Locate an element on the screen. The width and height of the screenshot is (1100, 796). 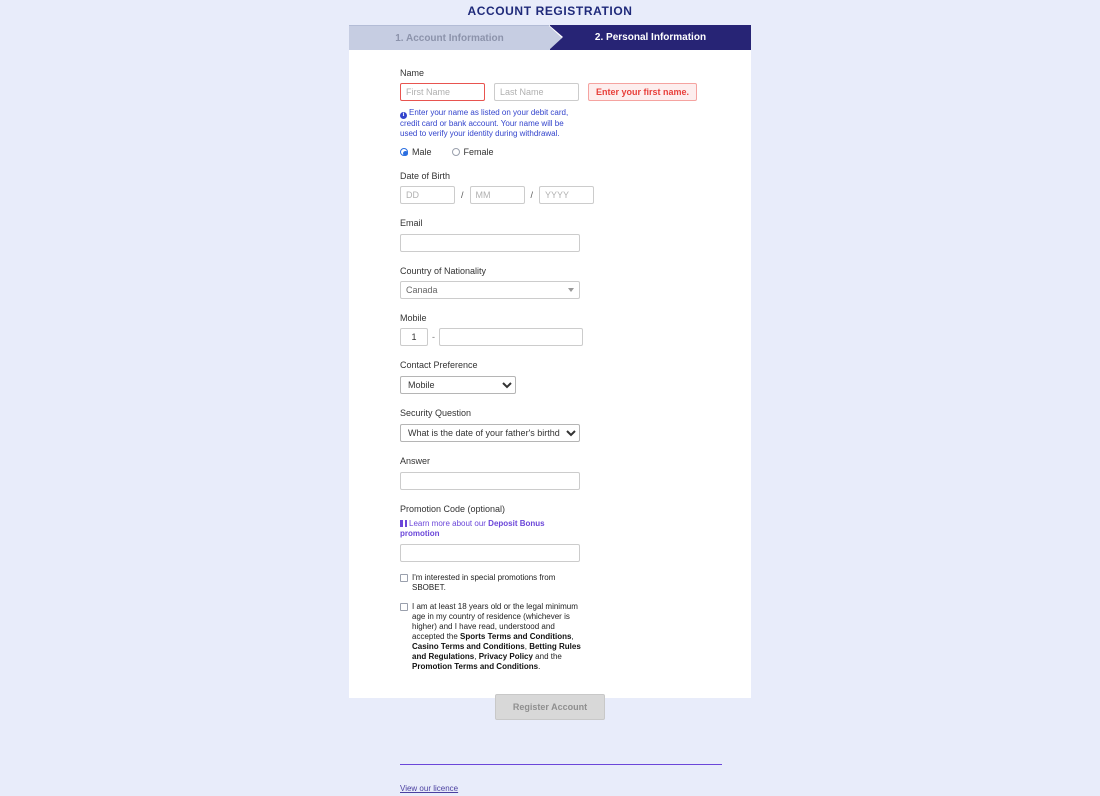
footer-divider is located at coordinates (561, 764).